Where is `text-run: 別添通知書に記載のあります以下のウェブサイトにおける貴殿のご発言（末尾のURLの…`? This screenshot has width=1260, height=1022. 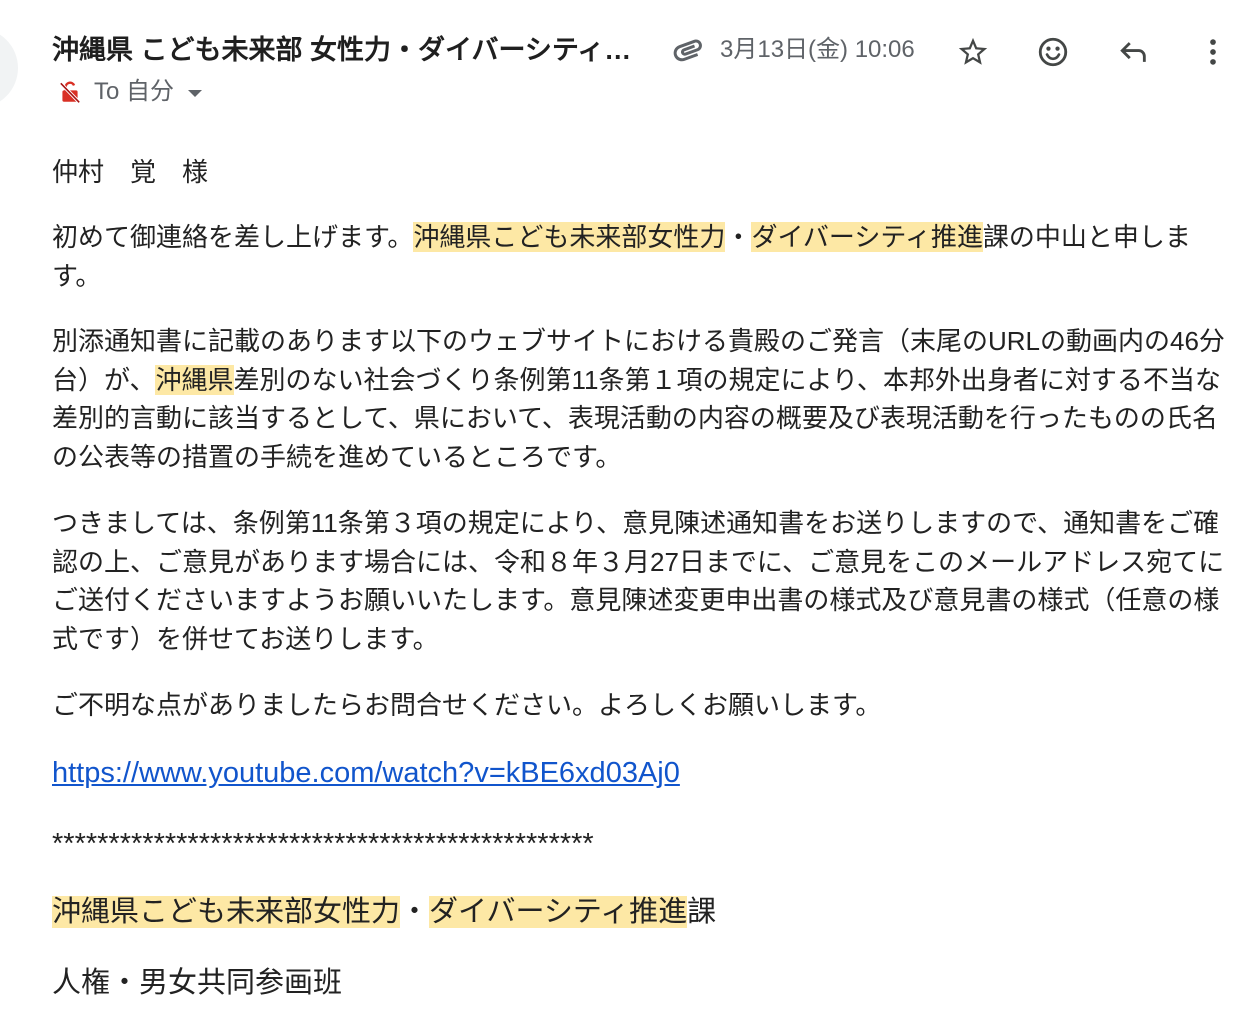 text-run: 別添通知書に記載のあります以下のウェブサイトにおける貴殿のご発言（末尾のURLの… is located at coordinates (638, 341).